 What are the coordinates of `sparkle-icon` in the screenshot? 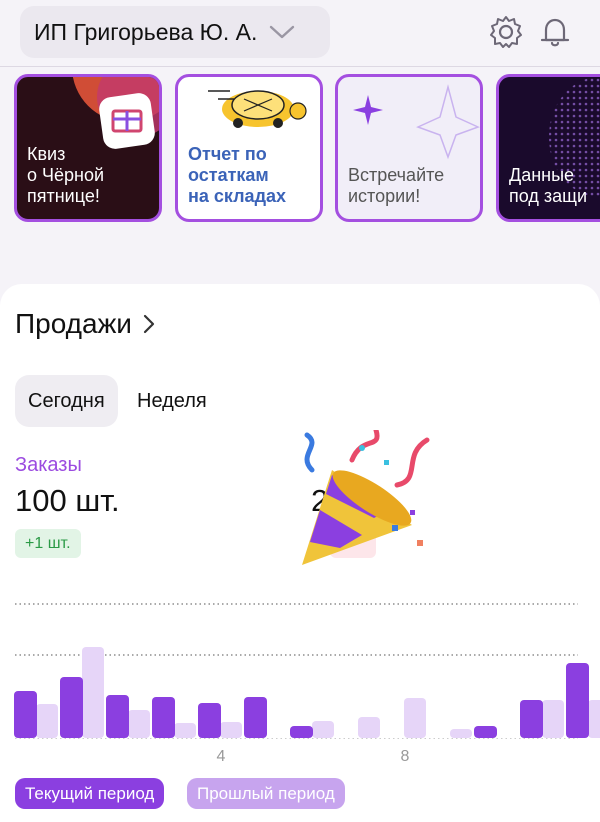 It's located at (416, 122).